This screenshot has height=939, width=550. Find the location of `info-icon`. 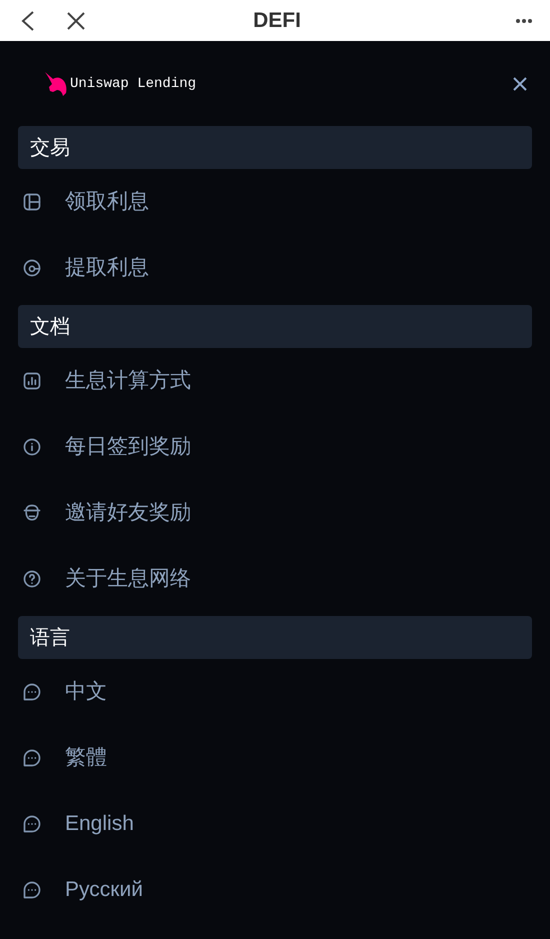

info-icon is located at coordinates (32, 447).